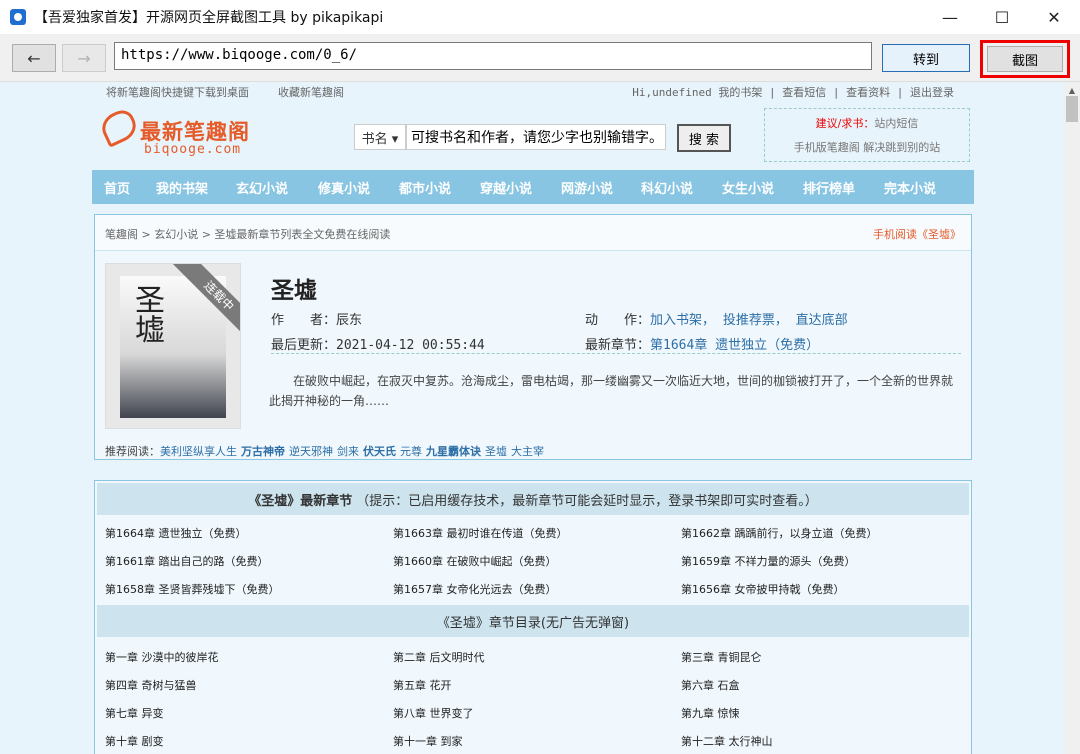 The width and height of the screenshot is (1080, 754). Describe the element at coordinates (618, 345) in the screenshot. I see `latest-label: 最新章节：` at that location.